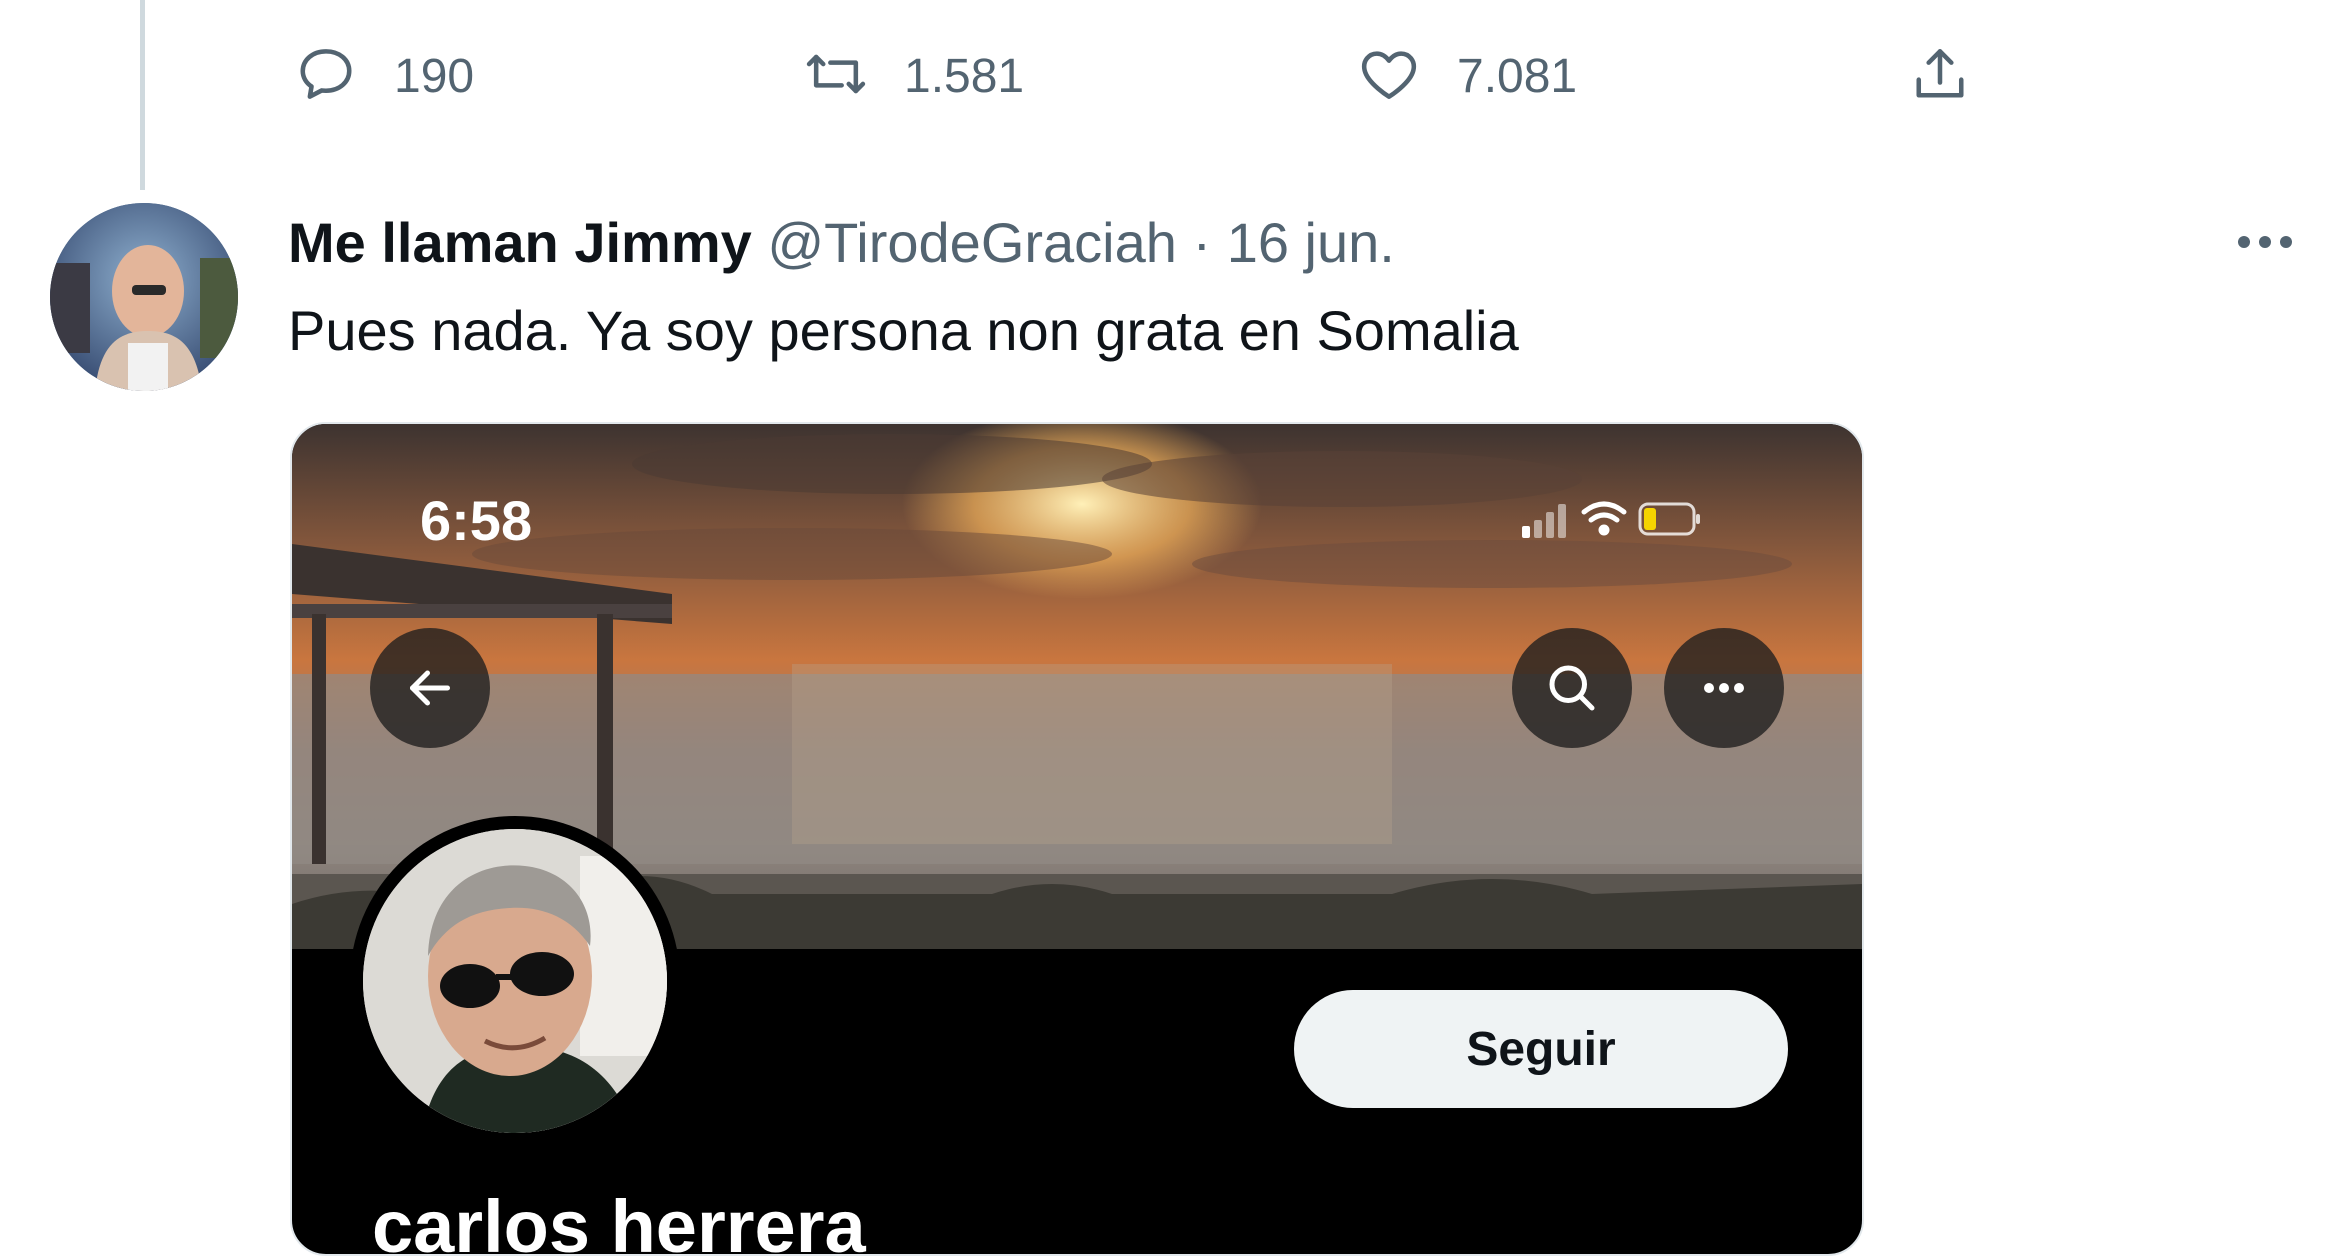 Image resolution: width=2350 pixels, height=1256 pixels. What do you see at coordinates (1389, 76) in the screenshot?
I see `heart-icon` at bounding box center [1389, 76].